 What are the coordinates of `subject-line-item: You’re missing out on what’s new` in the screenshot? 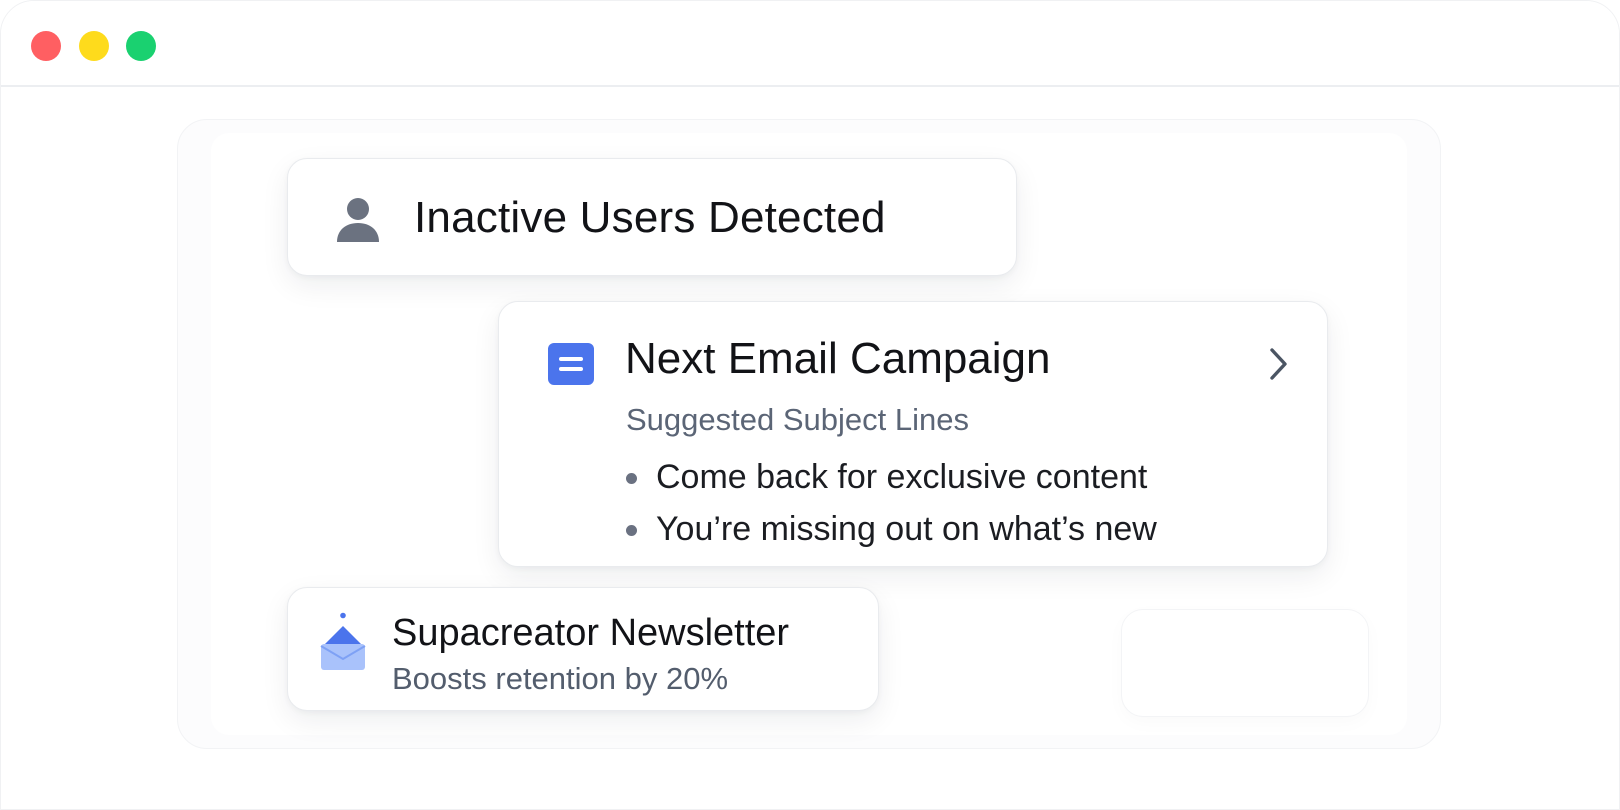 It's located at (891, 529).